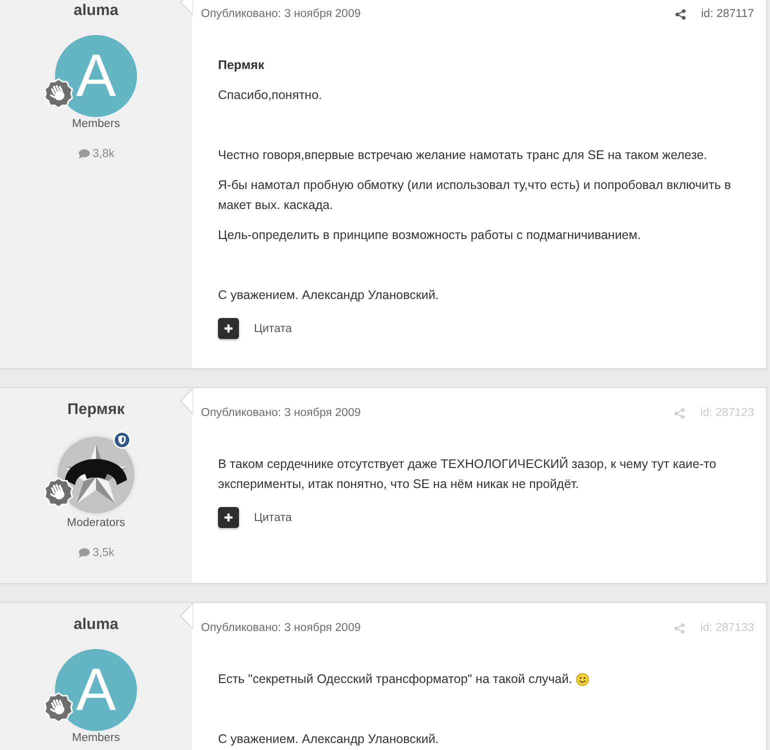 Image resolution: width=770 pixels, height=750 pixels. I want to click on post-text: Пермяк, so click(241, 65).